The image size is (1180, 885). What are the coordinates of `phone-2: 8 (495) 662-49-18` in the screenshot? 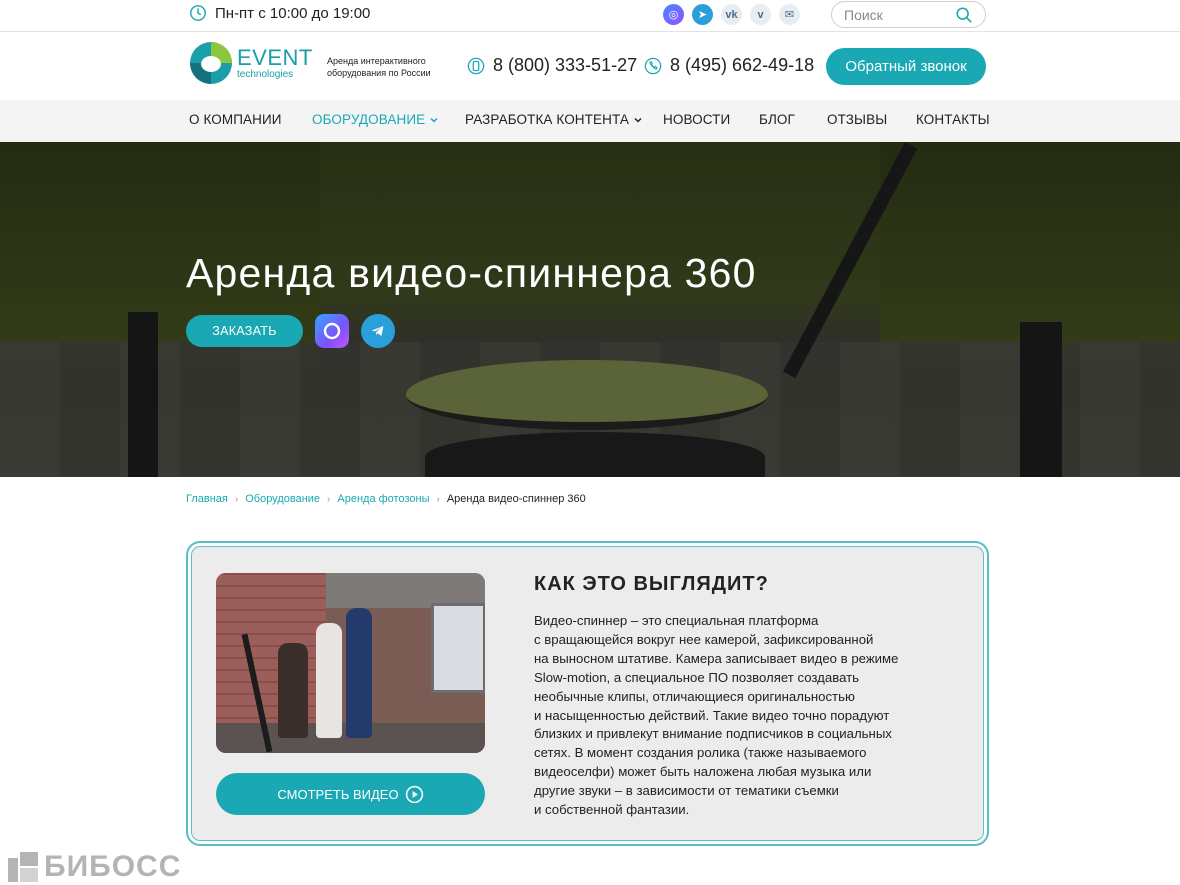 It's located at (729, 65).